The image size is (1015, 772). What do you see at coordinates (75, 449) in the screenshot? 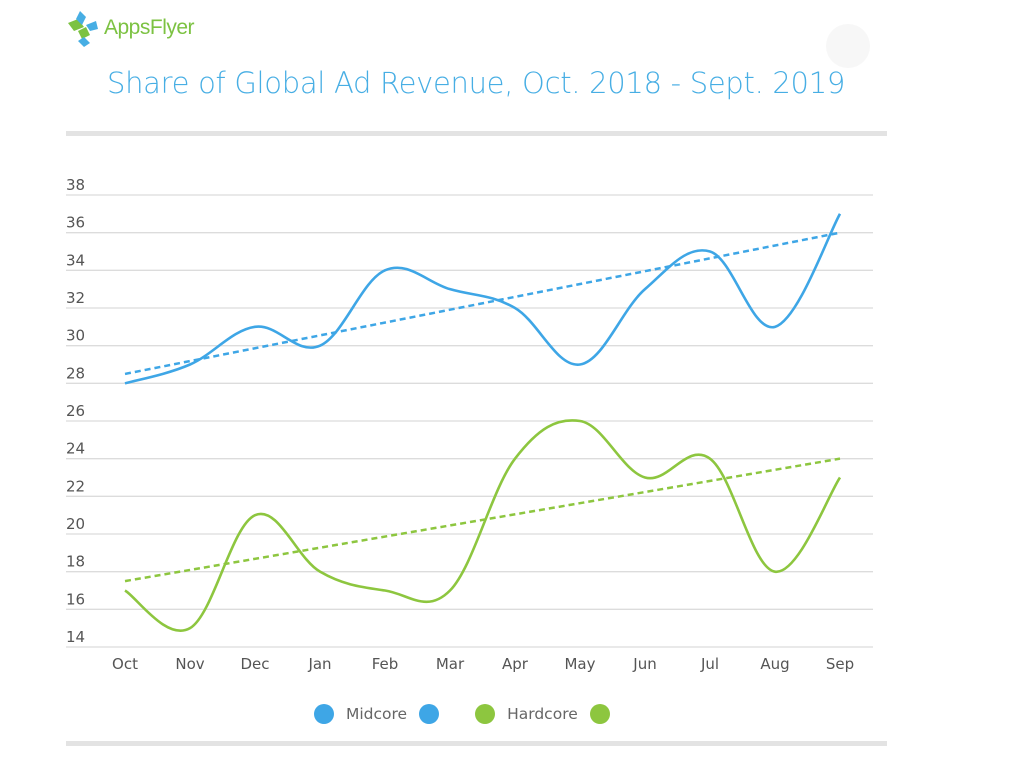
I see `y-tick-label: 24` at bounding box center [75, 449].